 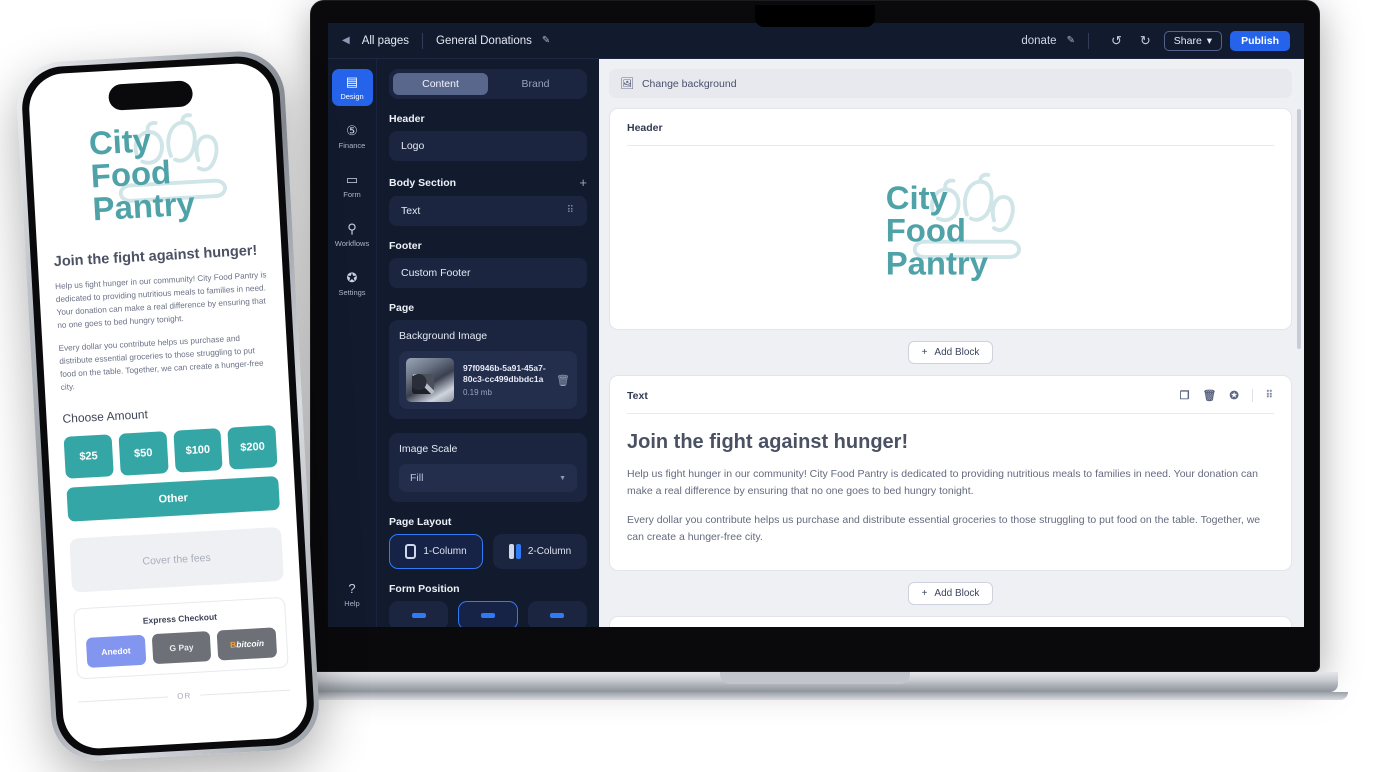 What do you see at coordinates (173, 648) in the screenshot?
I see `google-g-icon: G` at bounding box center [173, 648].